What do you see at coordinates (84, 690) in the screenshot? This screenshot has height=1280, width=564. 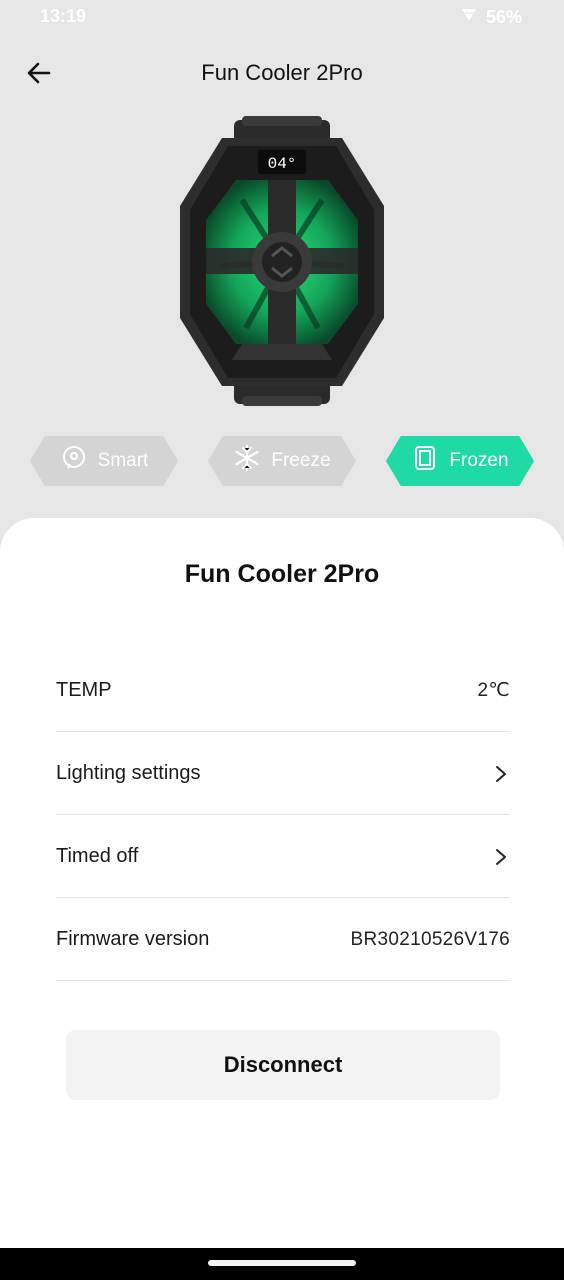 I see `temp-label: TEMP` at bounding box center [84, 690].